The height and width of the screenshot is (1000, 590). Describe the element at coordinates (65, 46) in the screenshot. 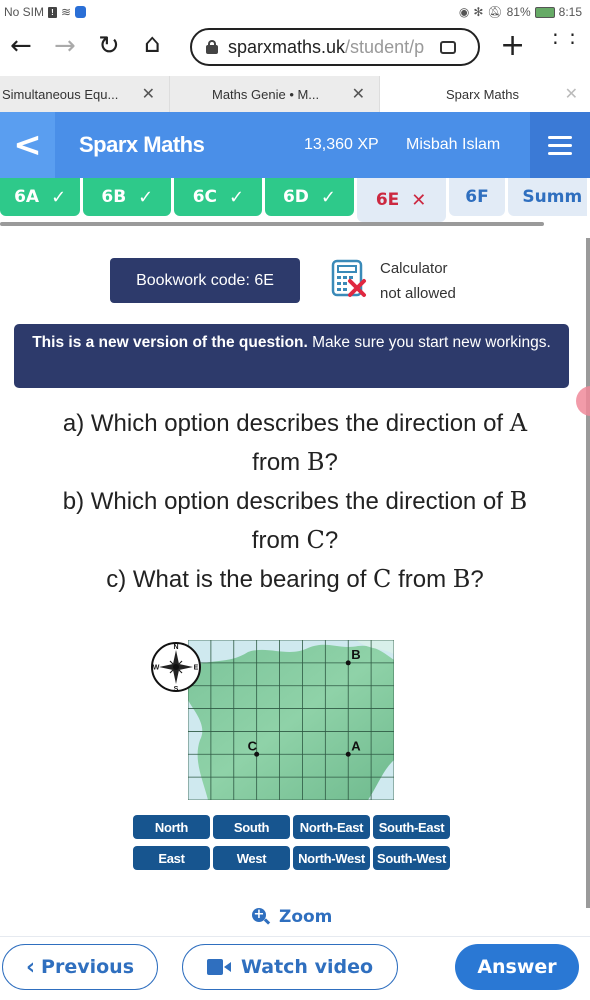

I see `forward-arrow-icon: →` at that location.